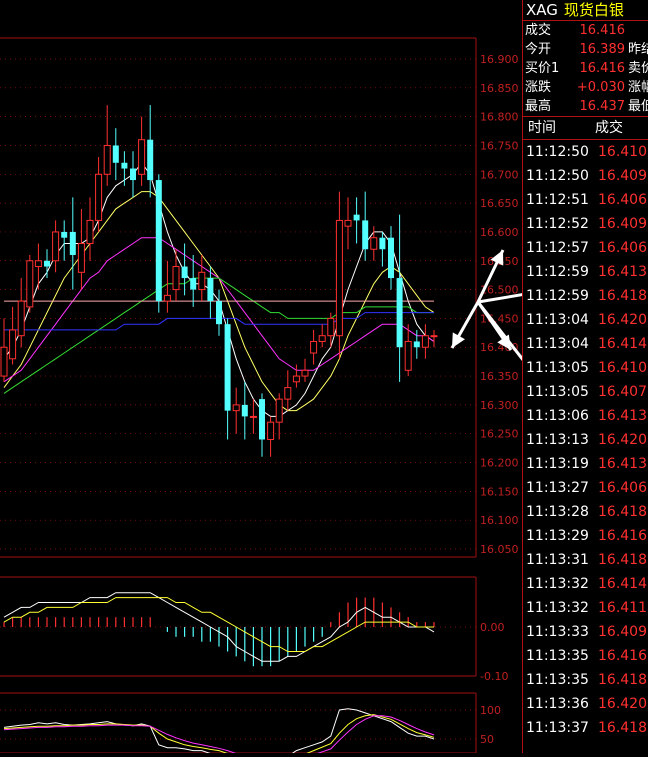 This screenshot has height=757, width=648. I want to click on tick-time: 11:12:50, so click(557, 176).